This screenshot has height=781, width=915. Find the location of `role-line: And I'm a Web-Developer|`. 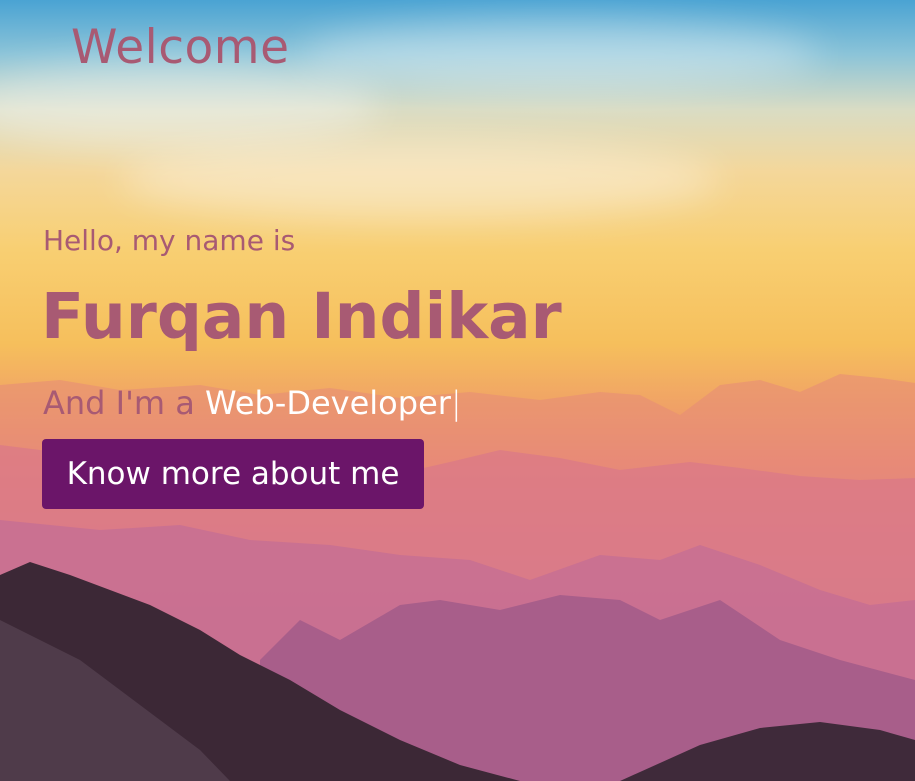

role-line: And I'm a Web-Developer| is located at coordinates (252, 403).